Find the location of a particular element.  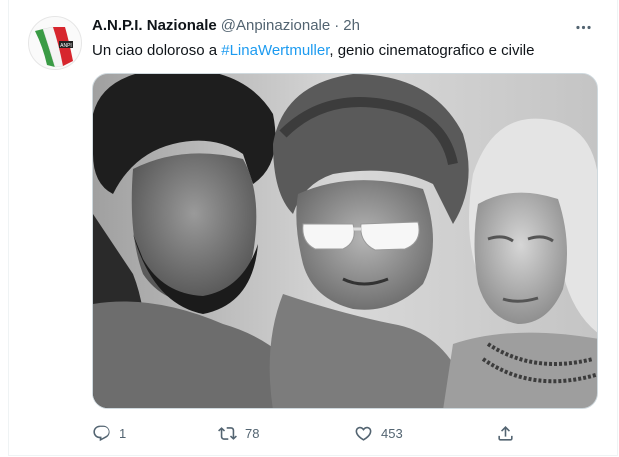

display-name: A.N.P.I. Nazionale is located at coordinates (154, 25).